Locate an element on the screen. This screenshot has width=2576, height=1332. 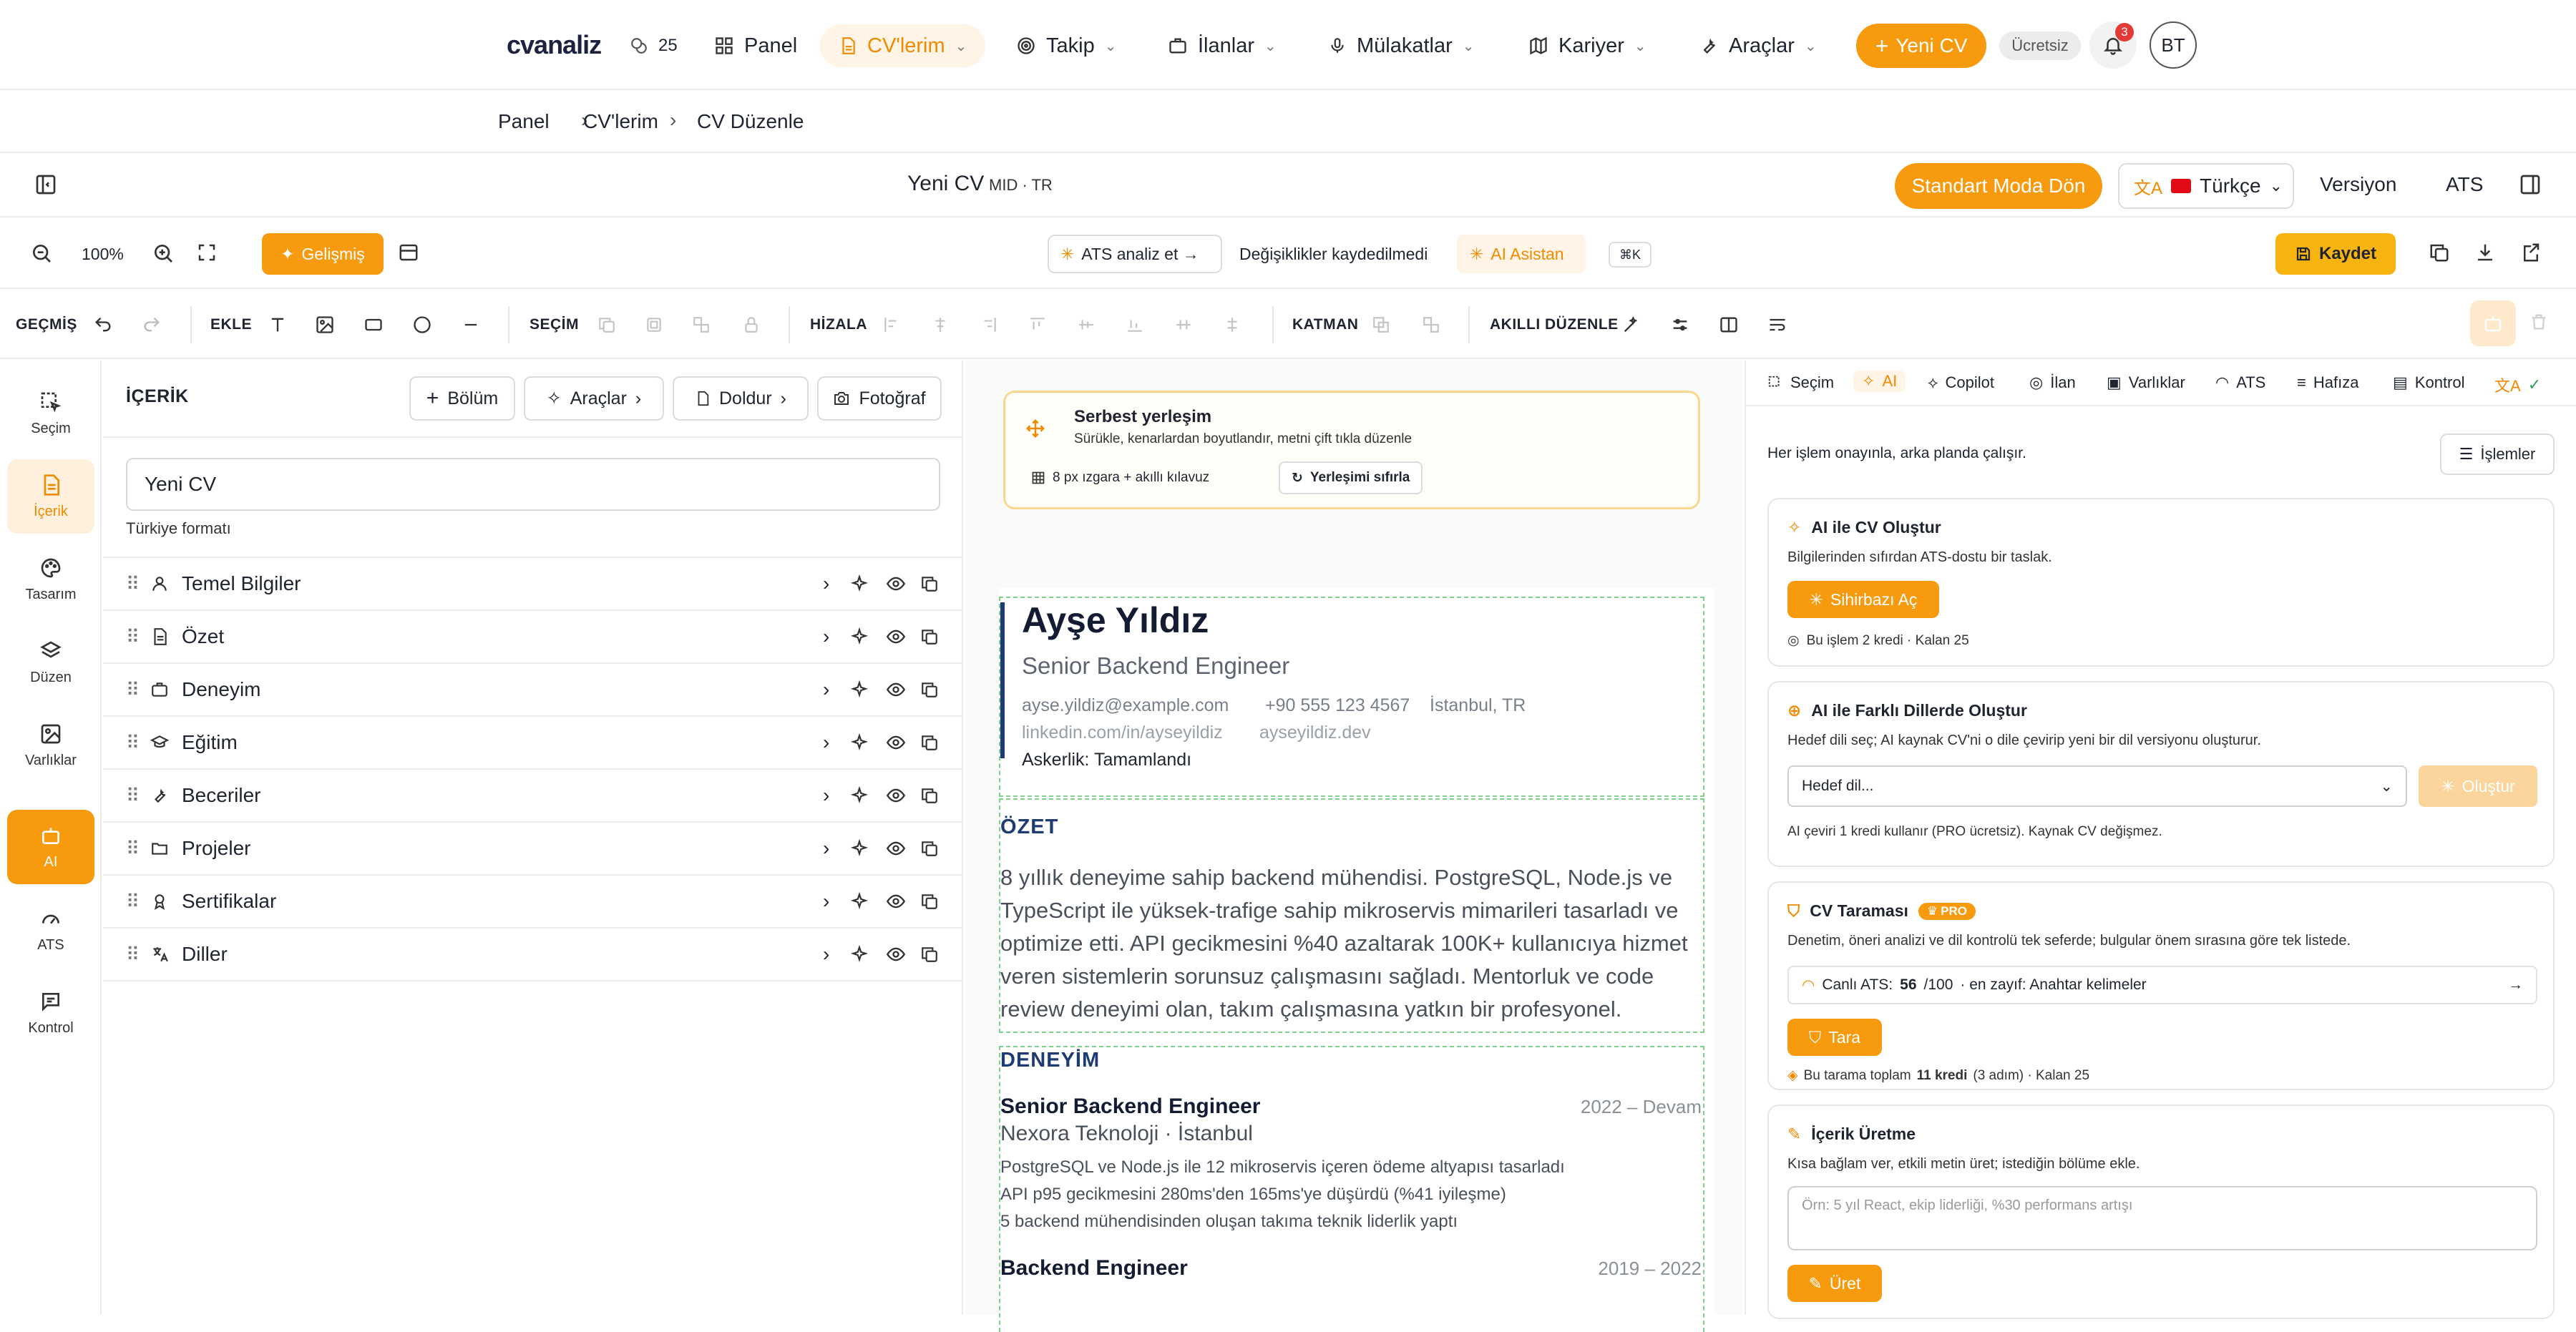
align-right-icon is located at coordinates (989, 325).